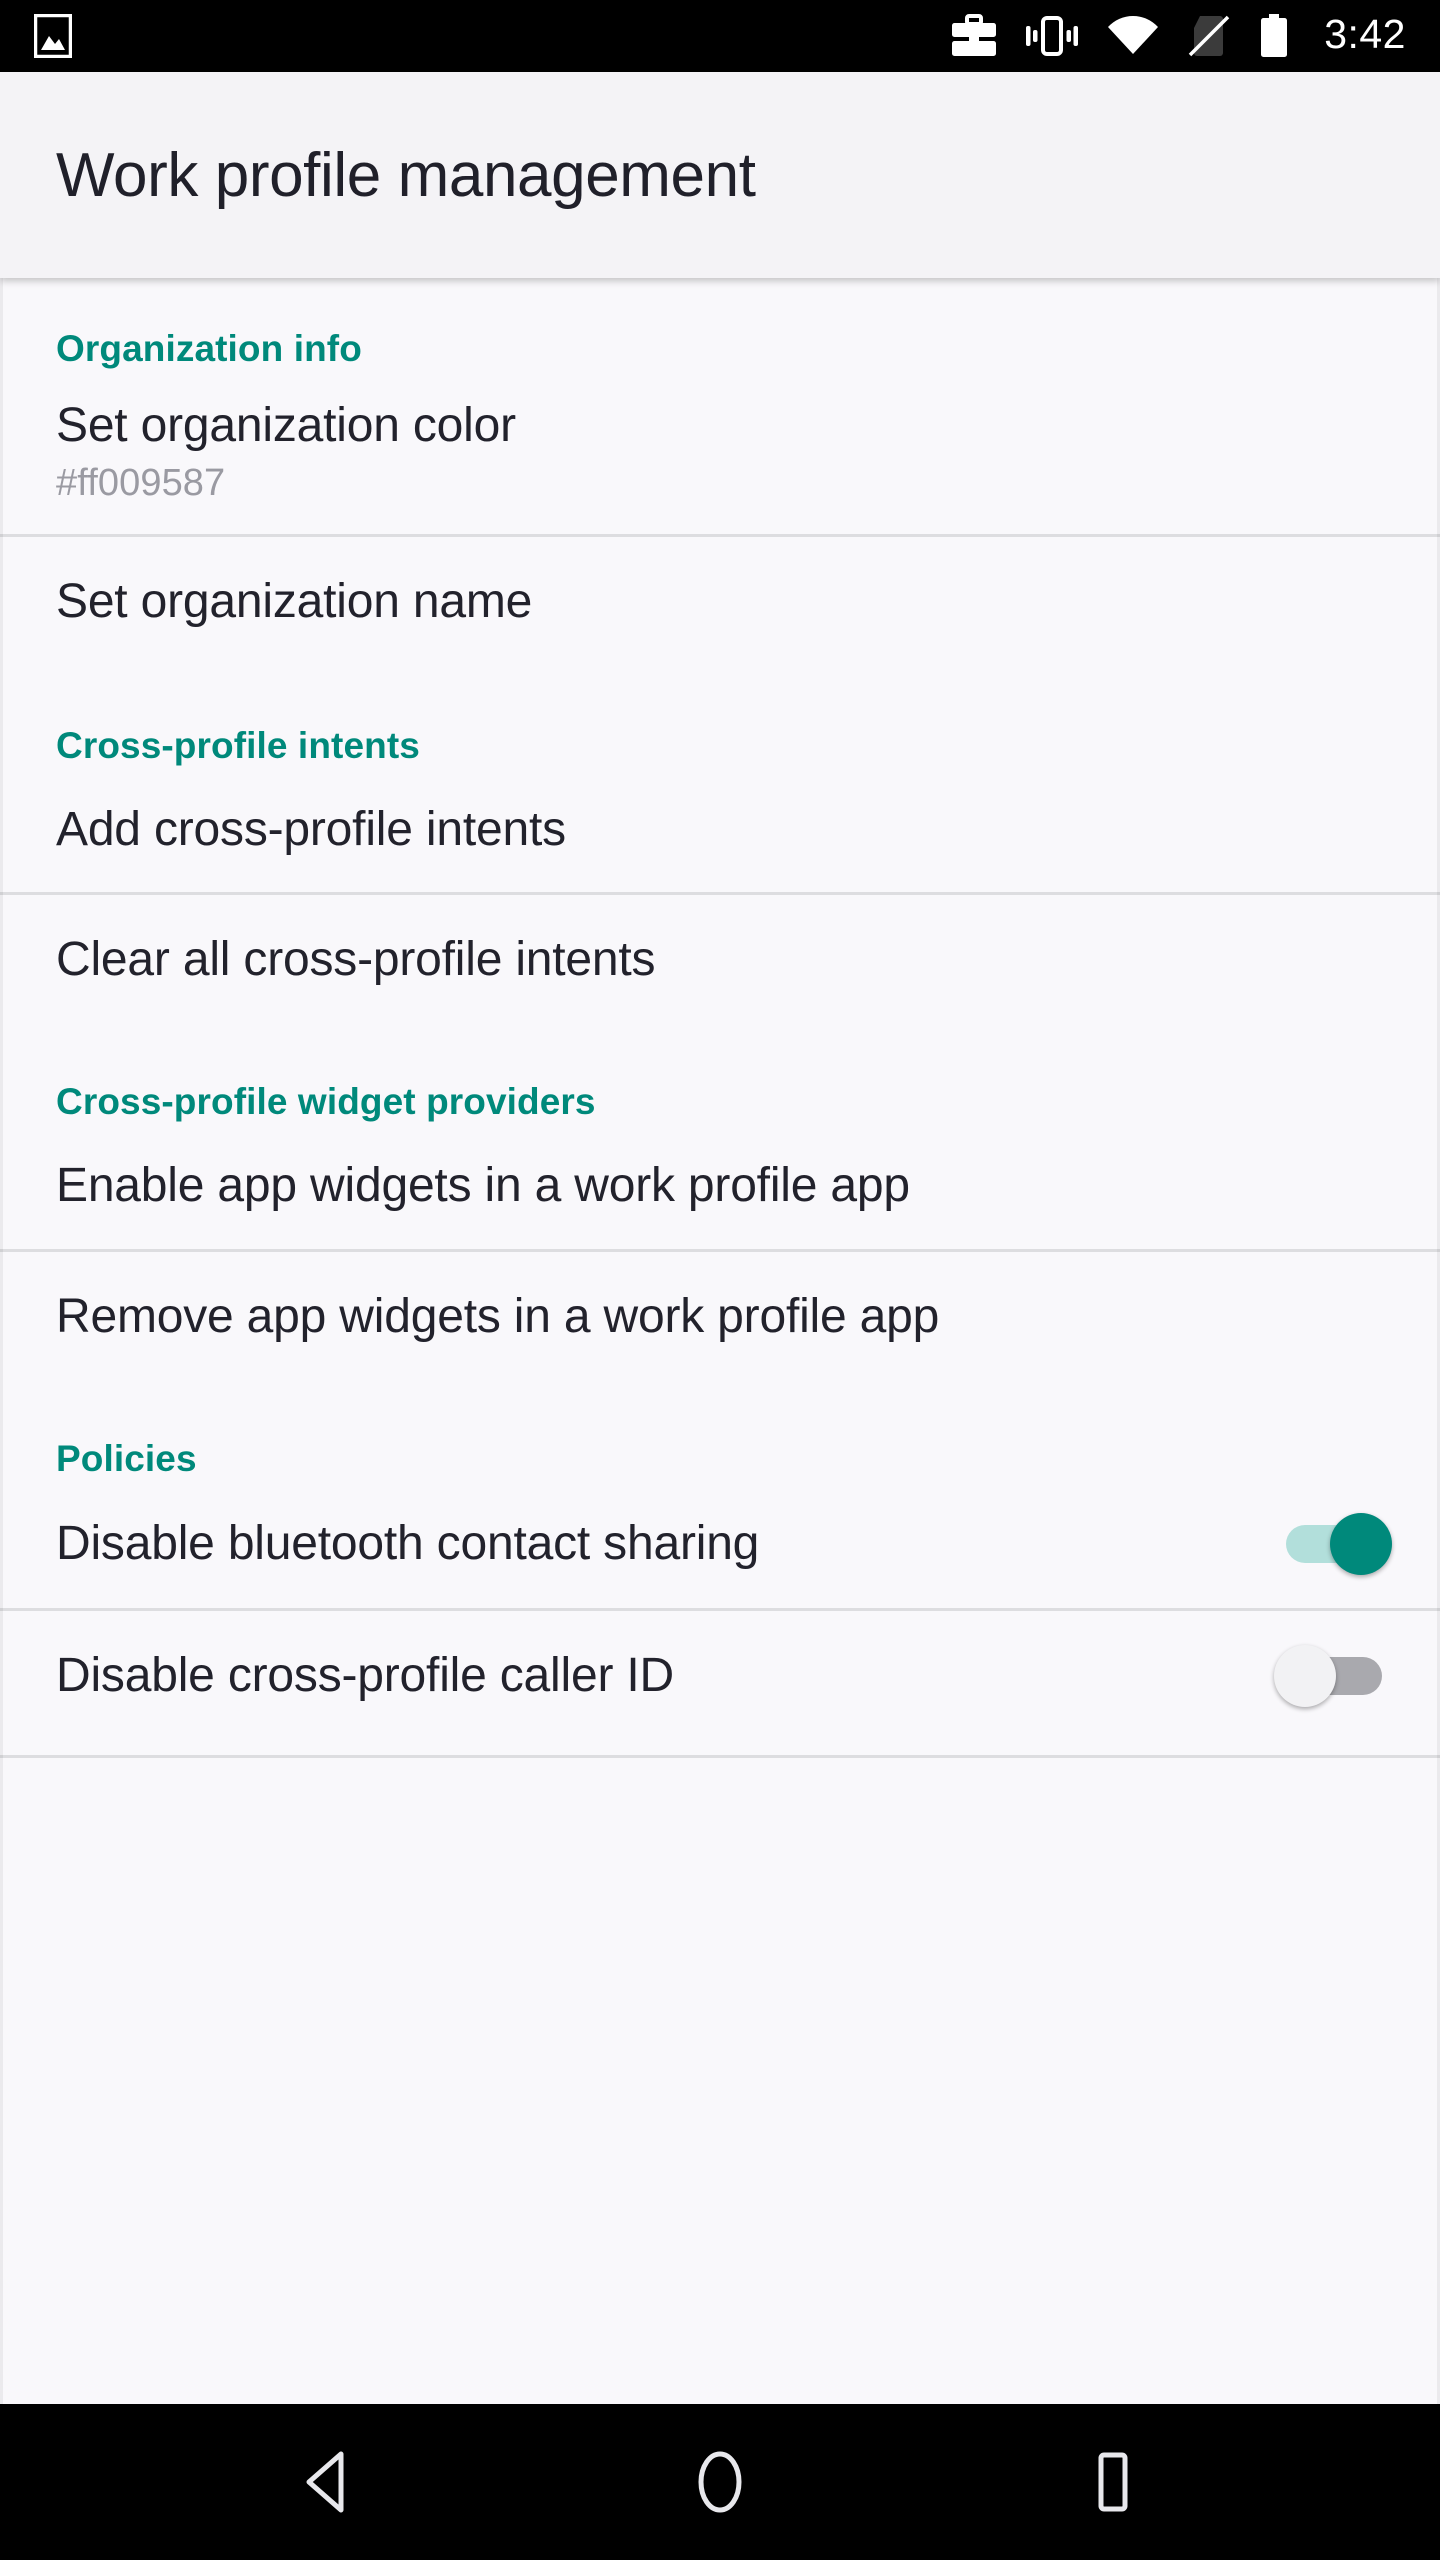 This screenshot has width=1440, height=2560. Describe the element at coordinates (238, 745) in the screenshot. I see `section-header-cross-profile-intents: Cross-profile intents` at that location.